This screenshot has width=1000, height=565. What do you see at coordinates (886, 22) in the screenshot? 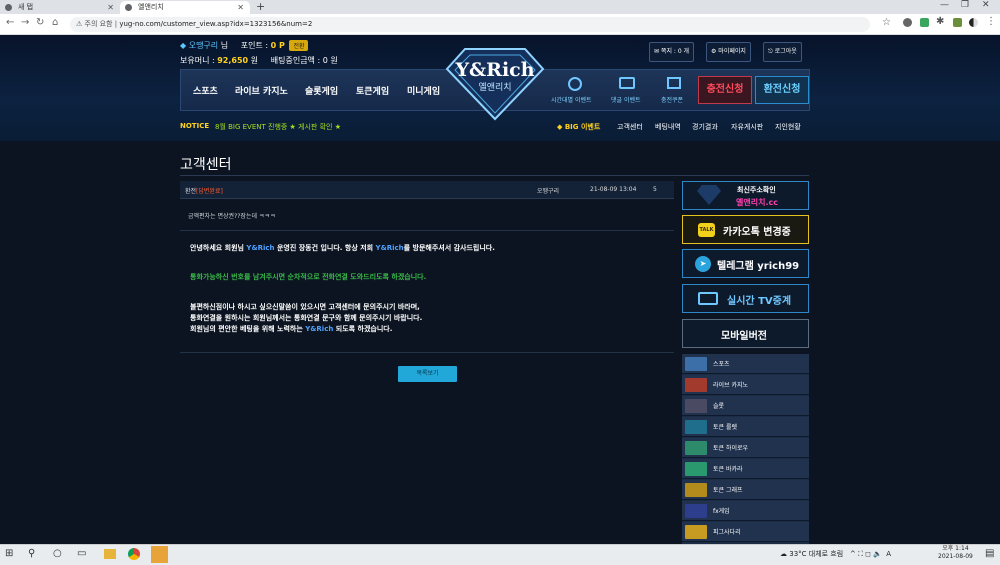
I see `bookmark-star-icon: ☆` at bounding box center [886, 22].